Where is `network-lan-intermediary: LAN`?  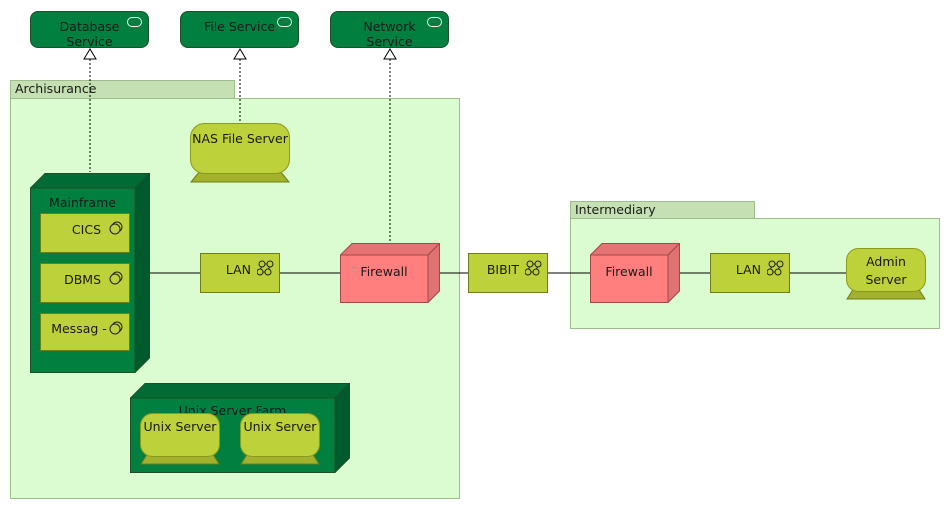 network-lan-intermediary: LAN is located at coordinates (750, 273).